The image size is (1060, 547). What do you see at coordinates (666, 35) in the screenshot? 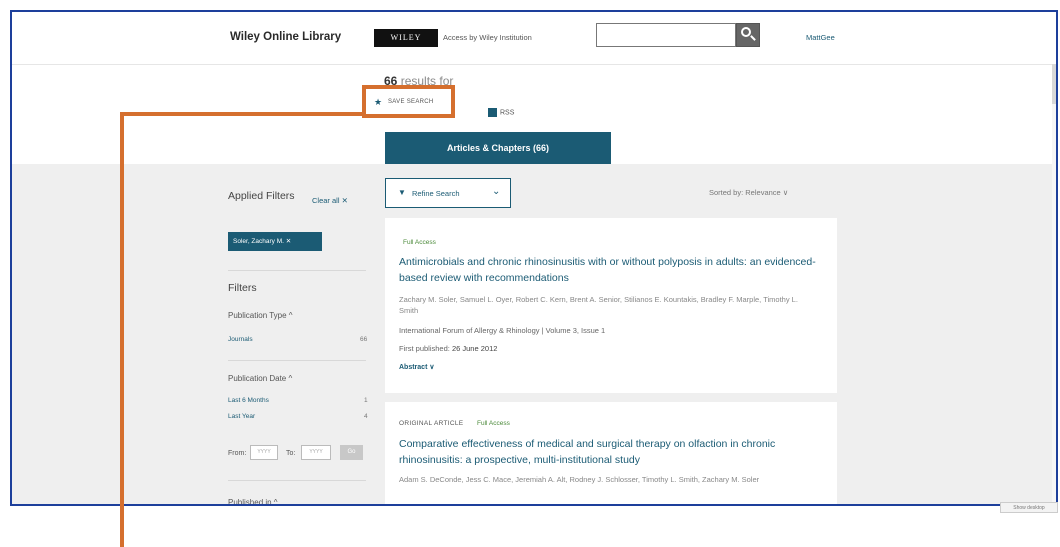
I see `search-input` at bounding box center [666, 35].